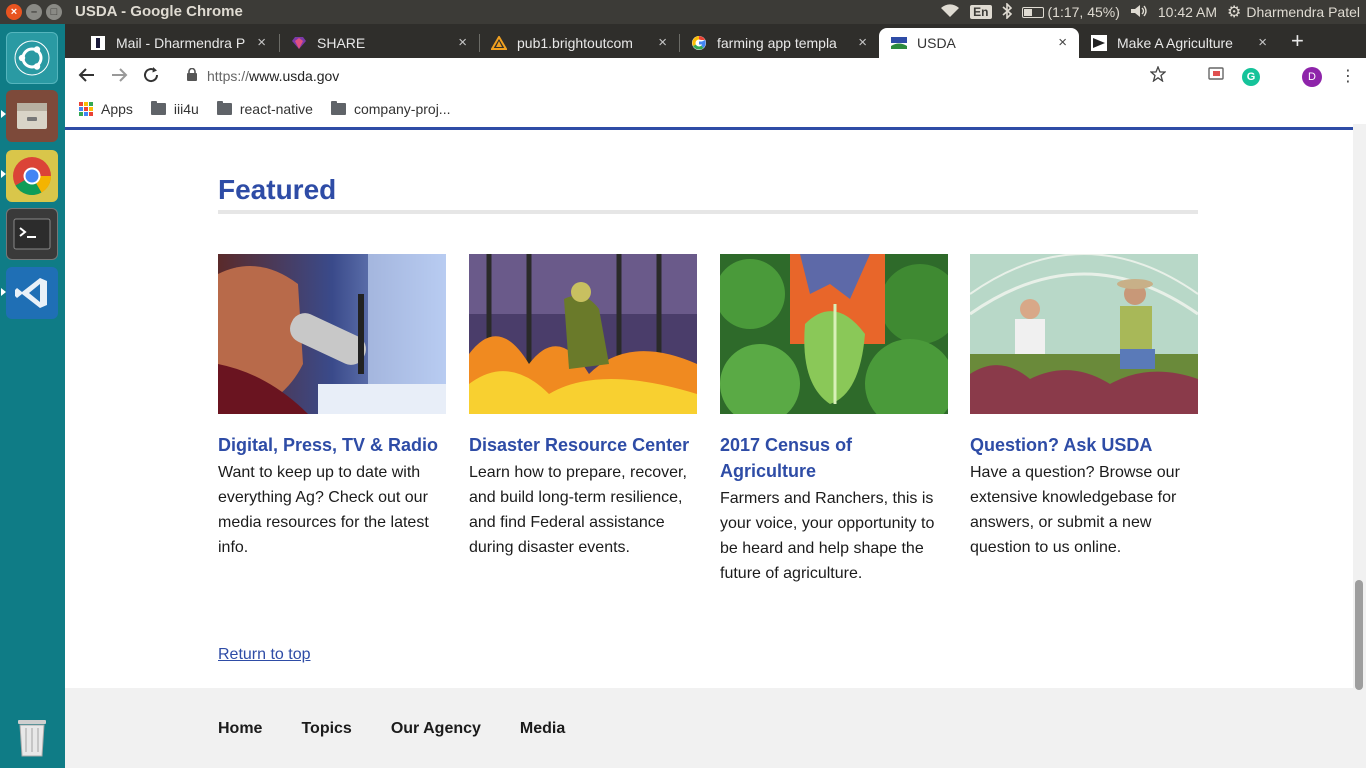 Image resolution: width=1366 pixels, height=768 pixels. Describe the element at coordinates (1006, 11) in the screenshot. I see `bluetooth-icon` at that location.